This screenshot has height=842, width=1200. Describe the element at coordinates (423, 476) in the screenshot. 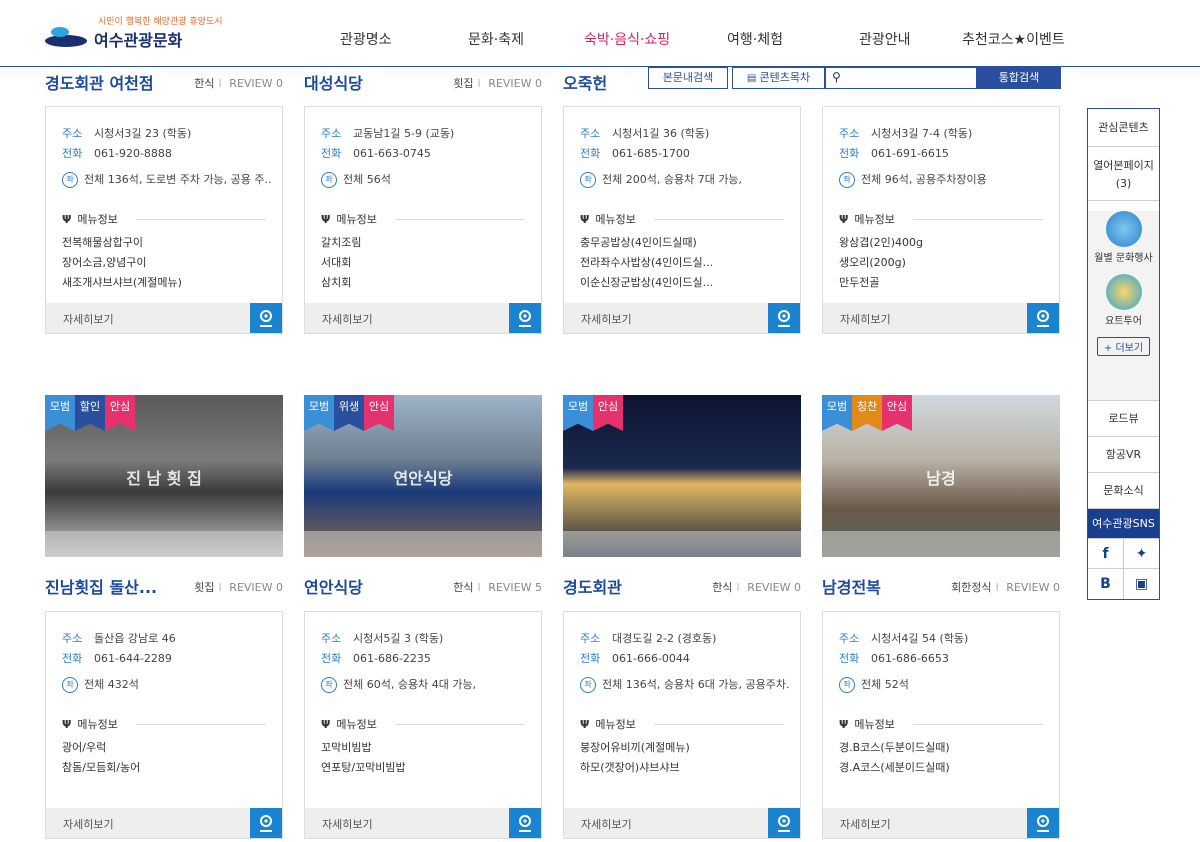

I see `restaurant-photo: 모범 위생 안심 연안식당` at that location.